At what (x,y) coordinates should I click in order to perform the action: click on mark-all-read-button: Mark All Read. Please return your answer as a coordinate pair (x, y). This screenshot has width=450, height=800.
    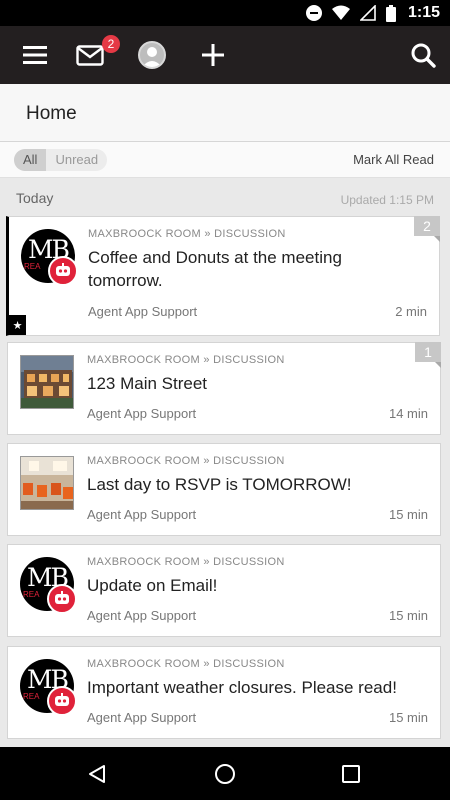
    Looking at the image, I should click on (393, 159).